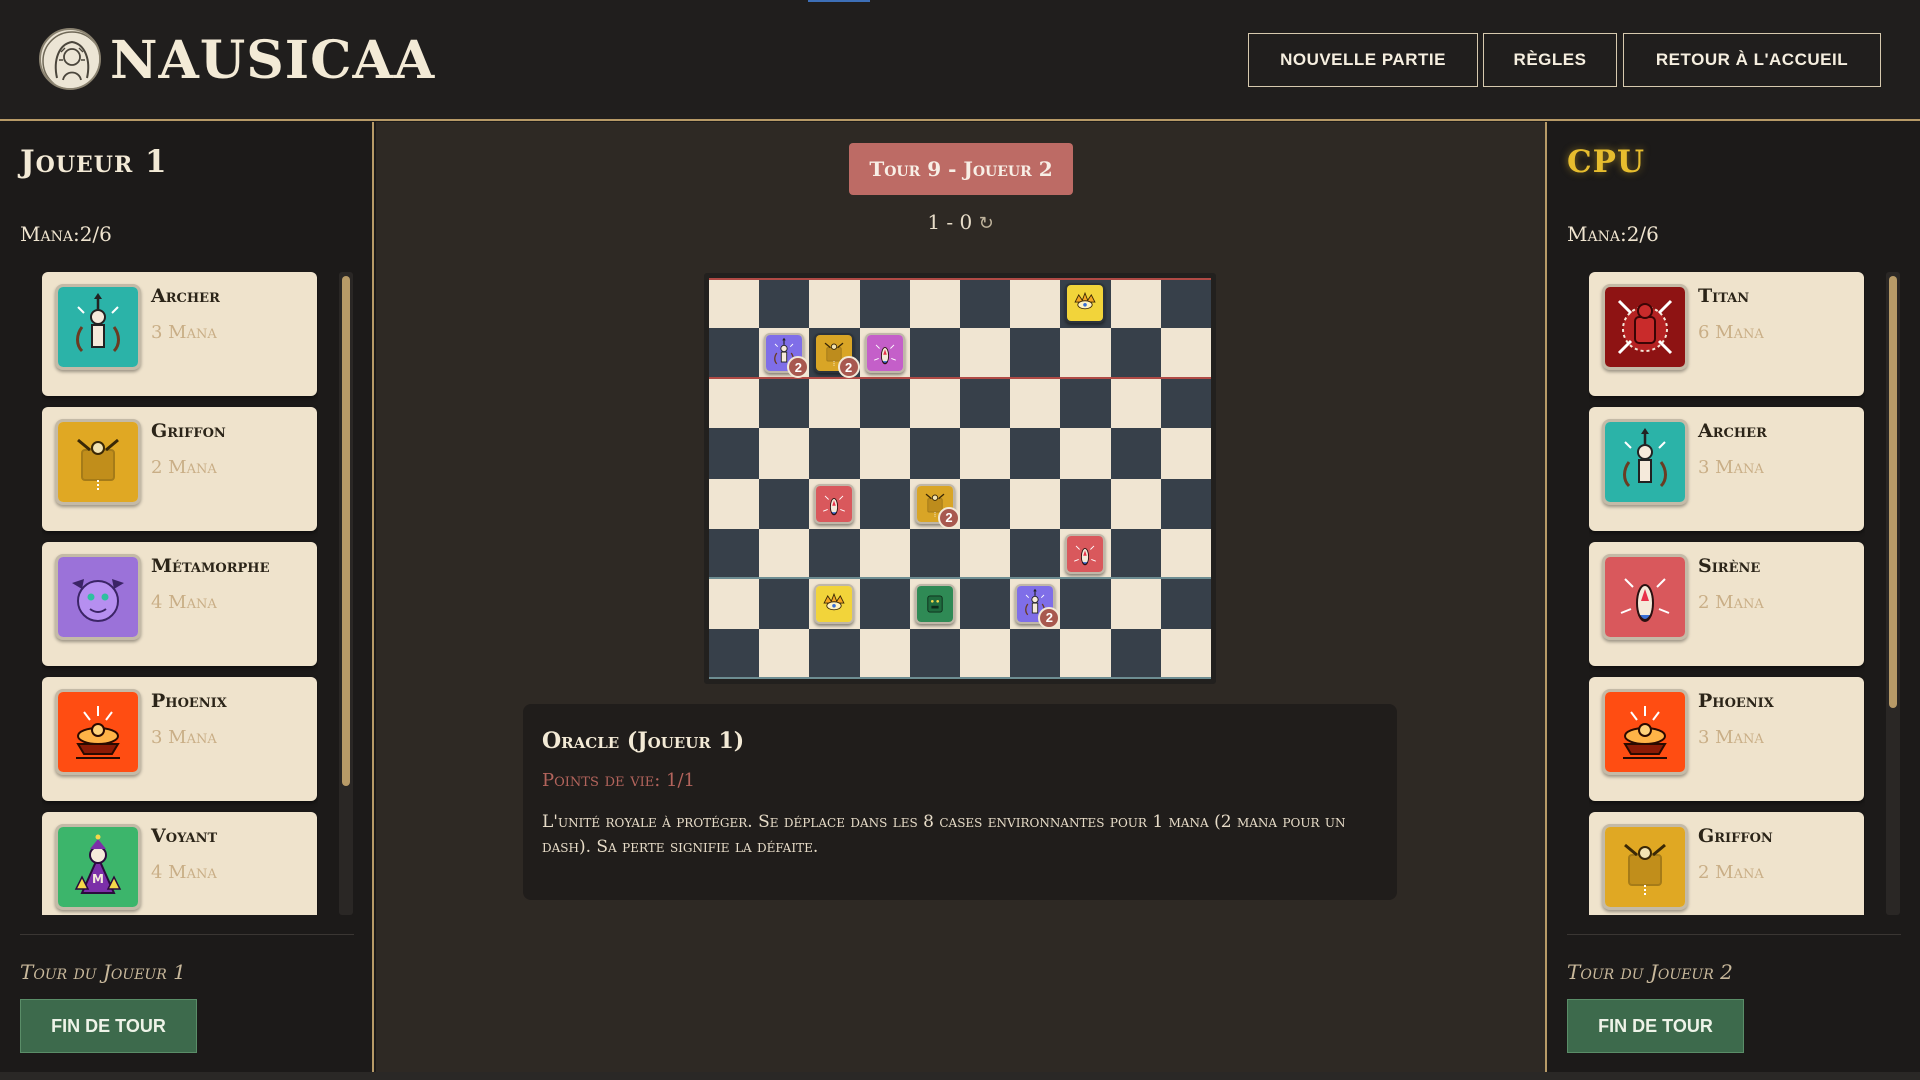  I want to click on player2-scrollbar, so click(1893, 593).